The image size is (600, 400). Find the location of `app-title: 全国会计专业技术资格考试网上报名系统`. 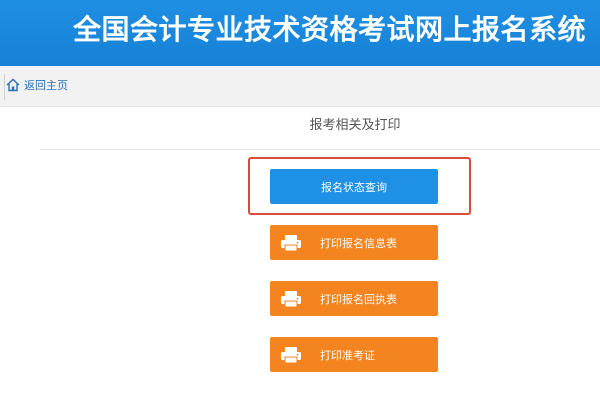

app-title: 全国会计专业技术资格考试网上报名系统 is located at coordinates (329, 29).